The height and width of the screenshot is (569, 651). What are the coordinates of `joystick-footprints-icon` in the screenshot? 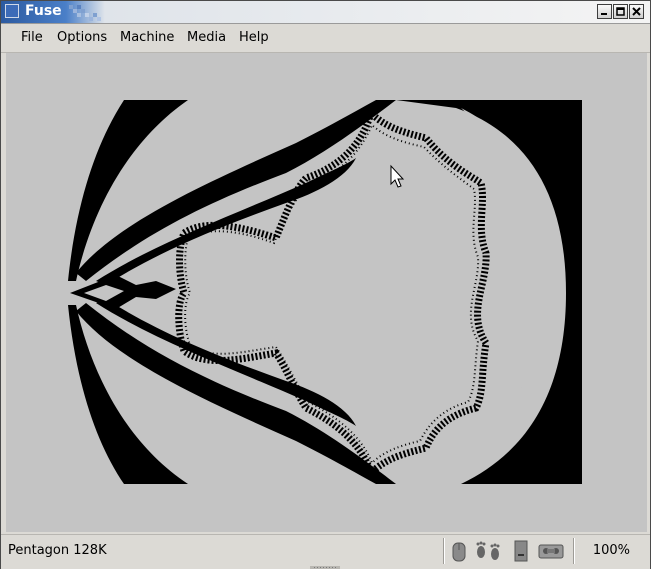 It's located at (488, 550).